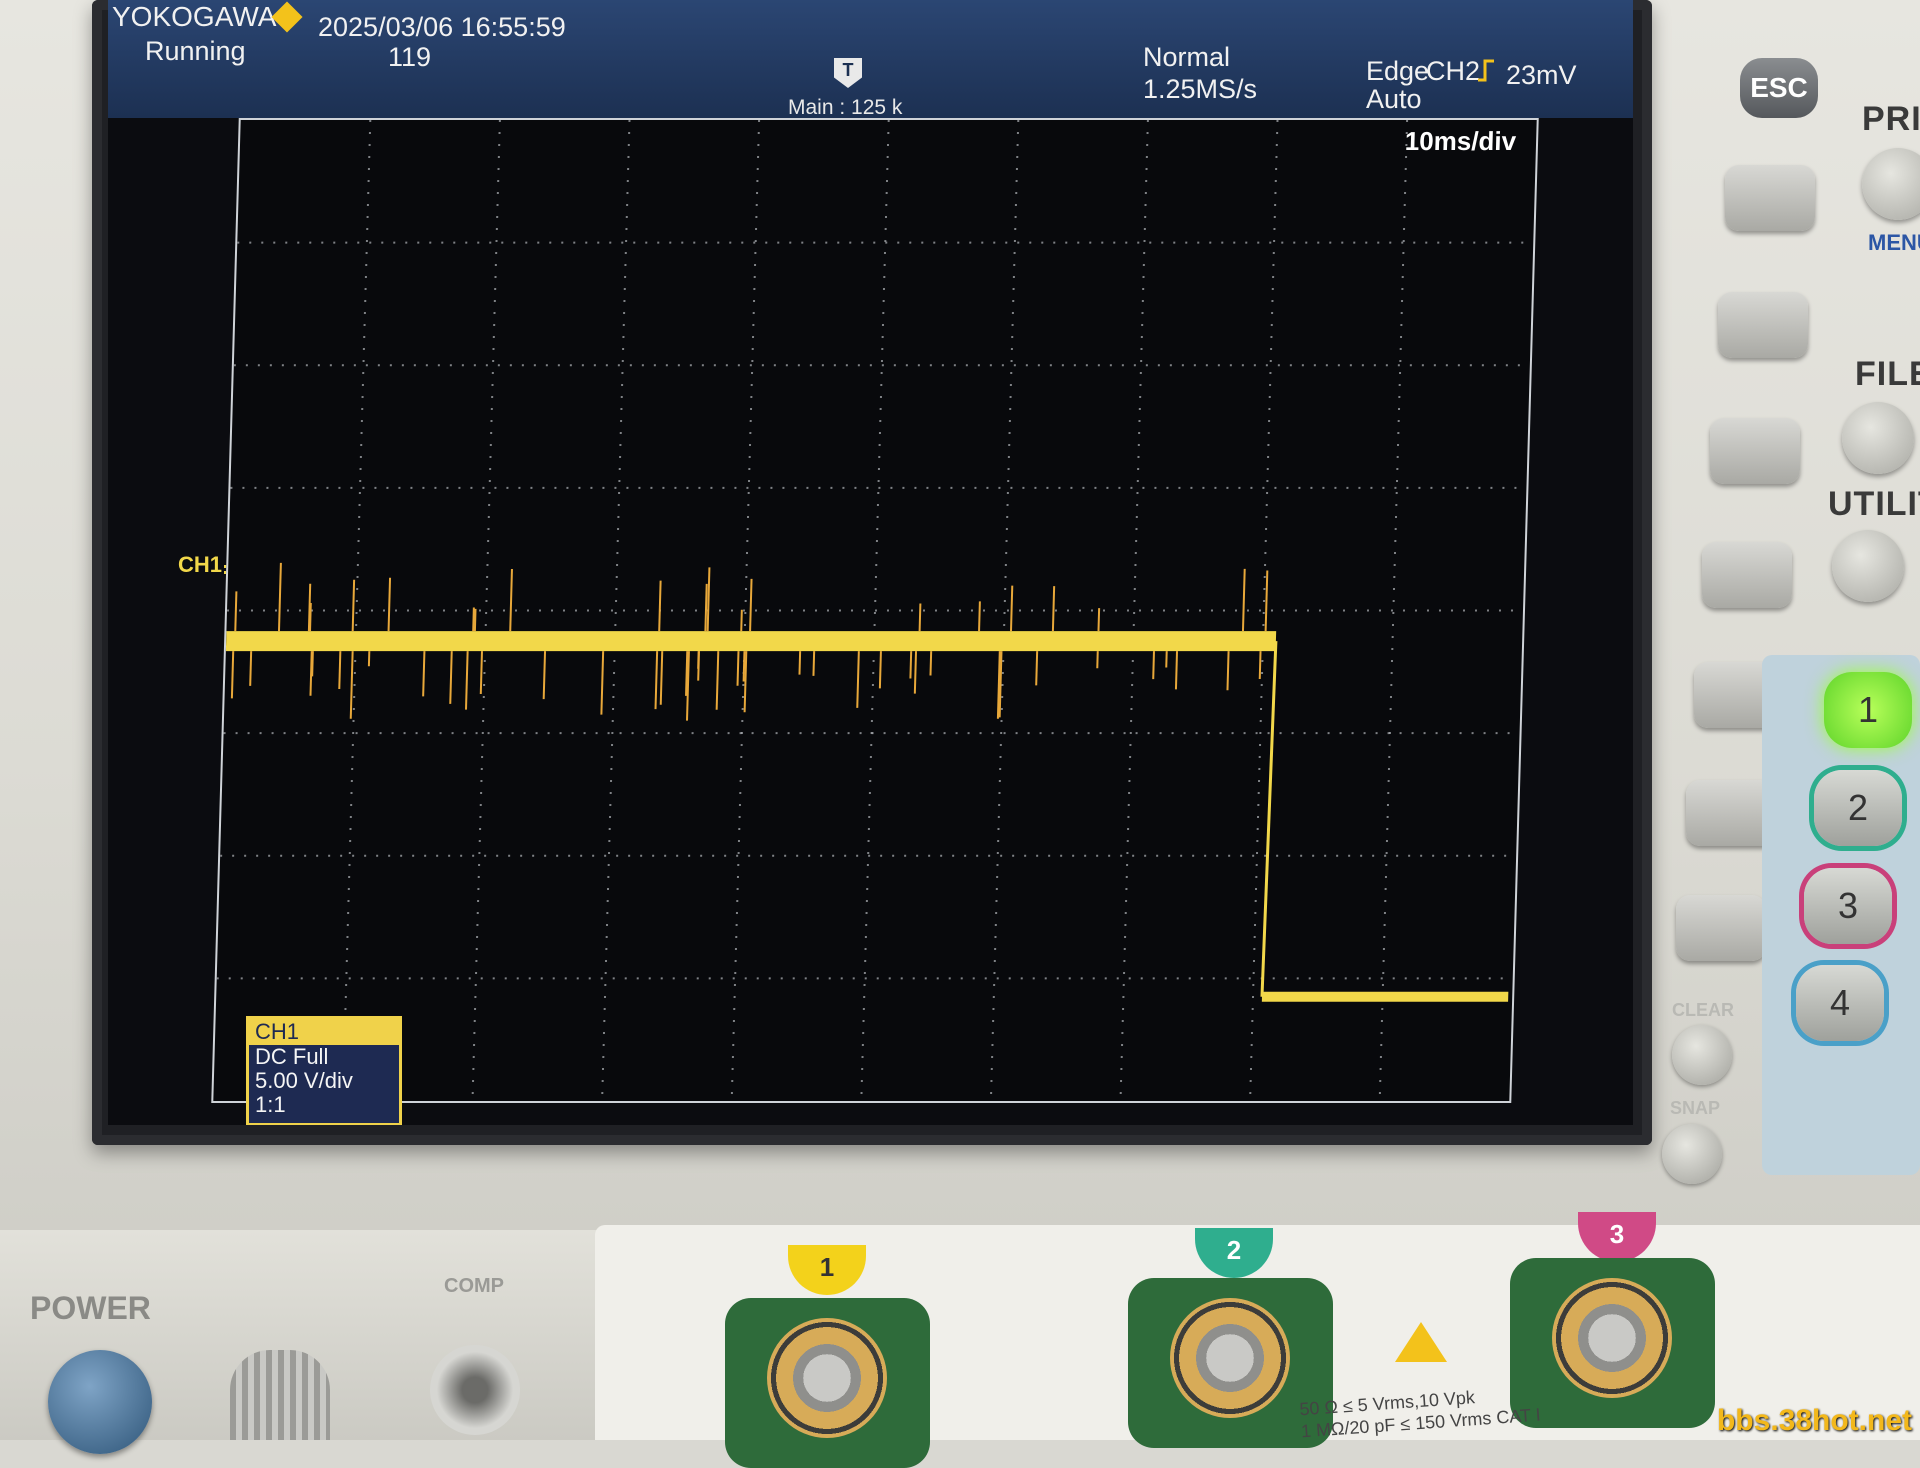 The image size is (1920, 1468). Describe the element at coordinates (1186, 57) in the screenshot. I see `trigger-mode: Normal` at that location.